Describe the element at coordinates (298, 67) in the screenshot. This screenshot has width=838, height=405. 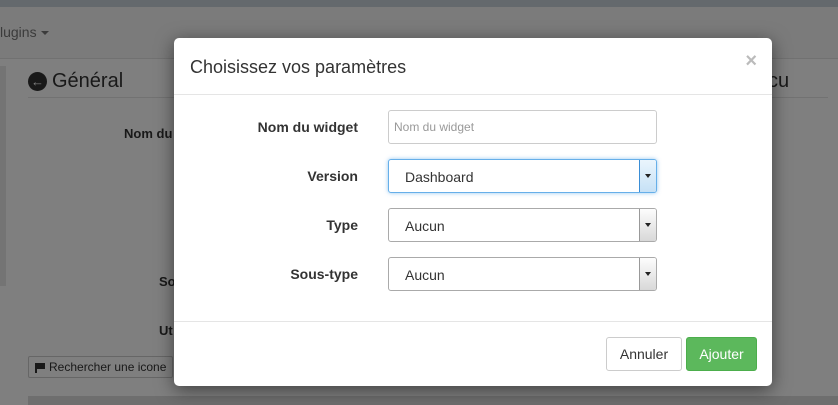
I see `modal-title: Choisissez vos paramètres` at that location.